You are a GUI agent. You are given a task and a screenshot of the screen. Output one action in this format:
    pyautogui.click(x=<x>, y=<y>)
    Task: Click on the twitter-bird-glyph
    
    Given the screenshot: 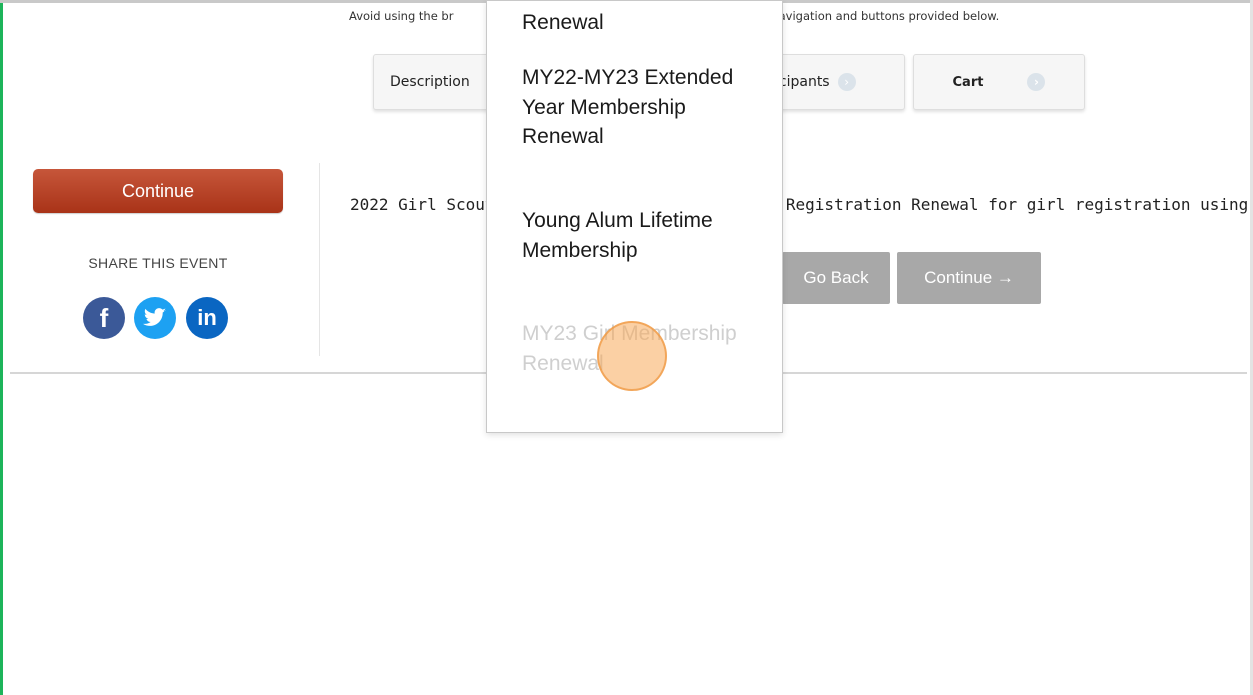 What is the action you would take?
    pyautogui.click(x=154, y=317)
    